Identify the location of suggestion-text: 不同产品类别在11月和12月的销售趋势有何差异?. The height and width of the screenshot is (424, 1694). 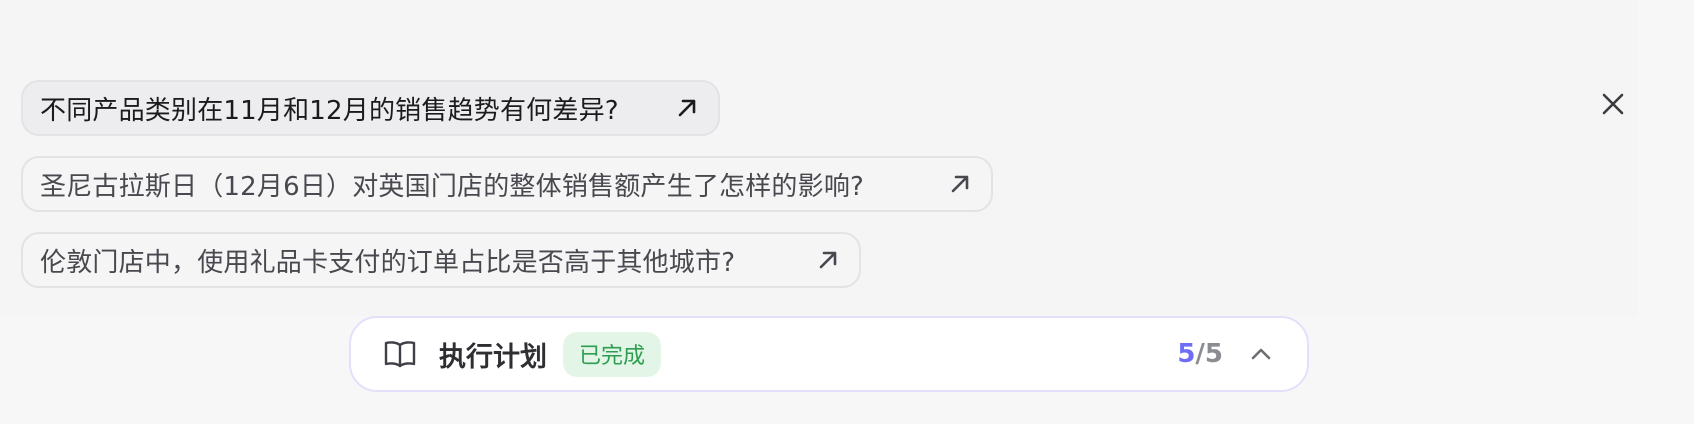
(329, 110).